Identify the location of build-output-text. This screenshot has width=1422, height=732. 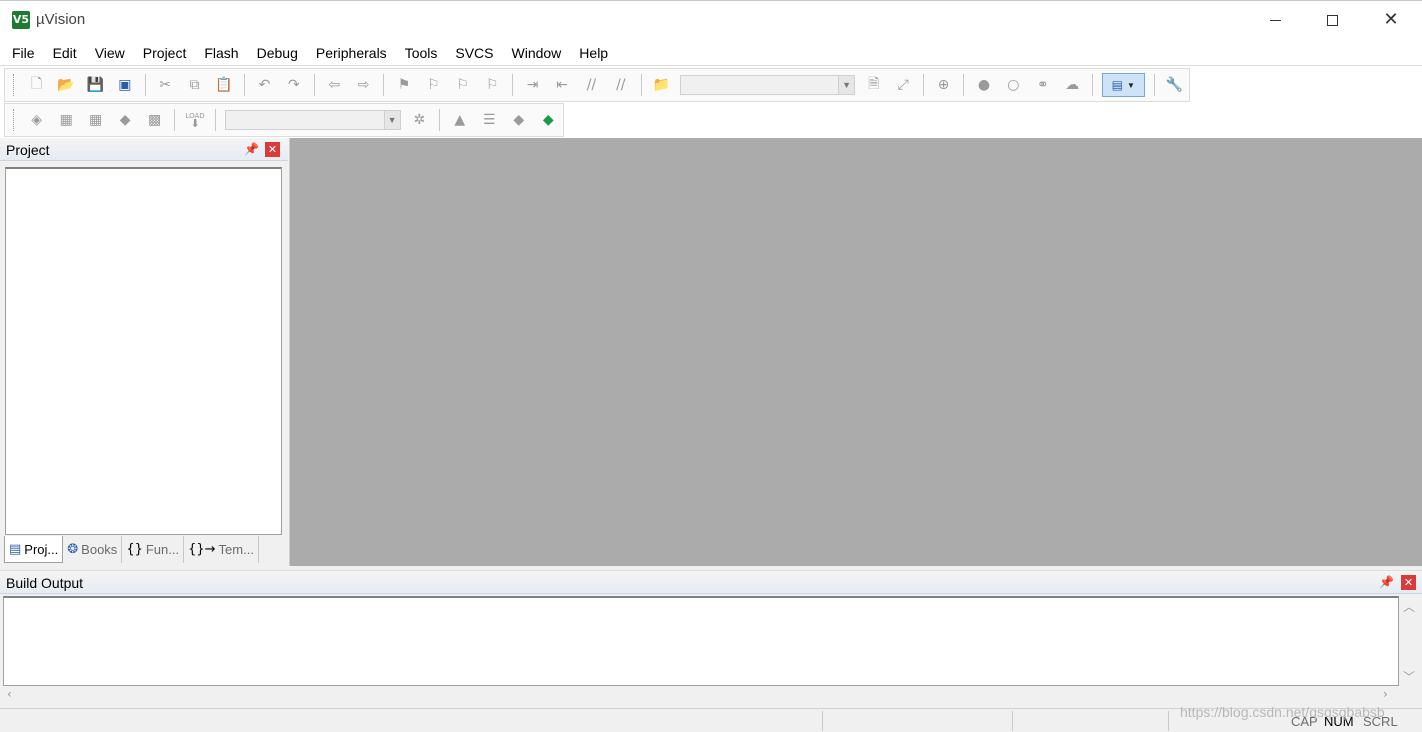
(701, 641).